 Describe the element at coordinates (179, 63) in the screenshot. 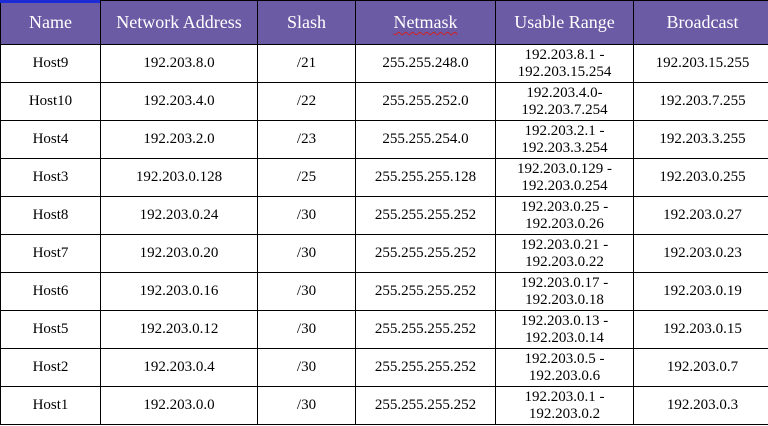

I see `cell-network-address: 192.203.8.0` at that location.